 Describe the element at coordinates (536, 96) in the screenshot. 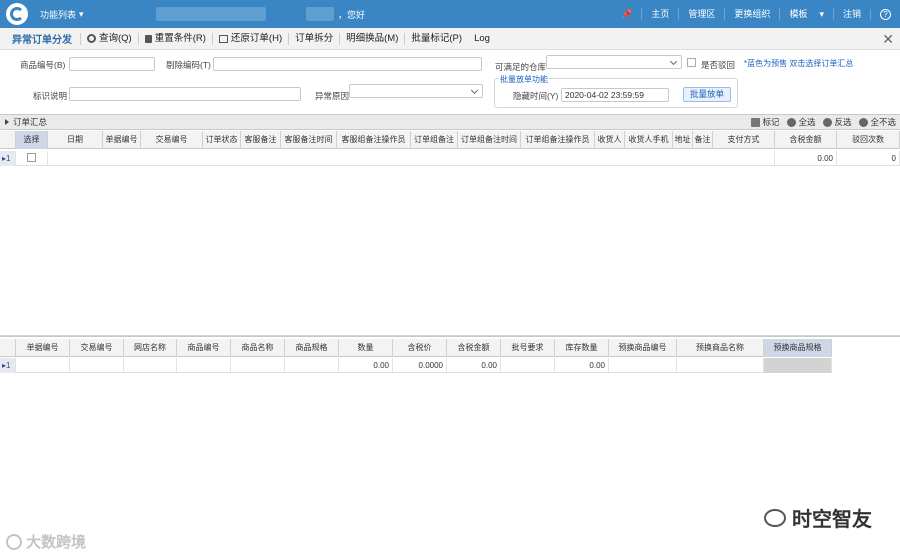

I see `hide-time-label: 隐藏时间(Y)` at that location.